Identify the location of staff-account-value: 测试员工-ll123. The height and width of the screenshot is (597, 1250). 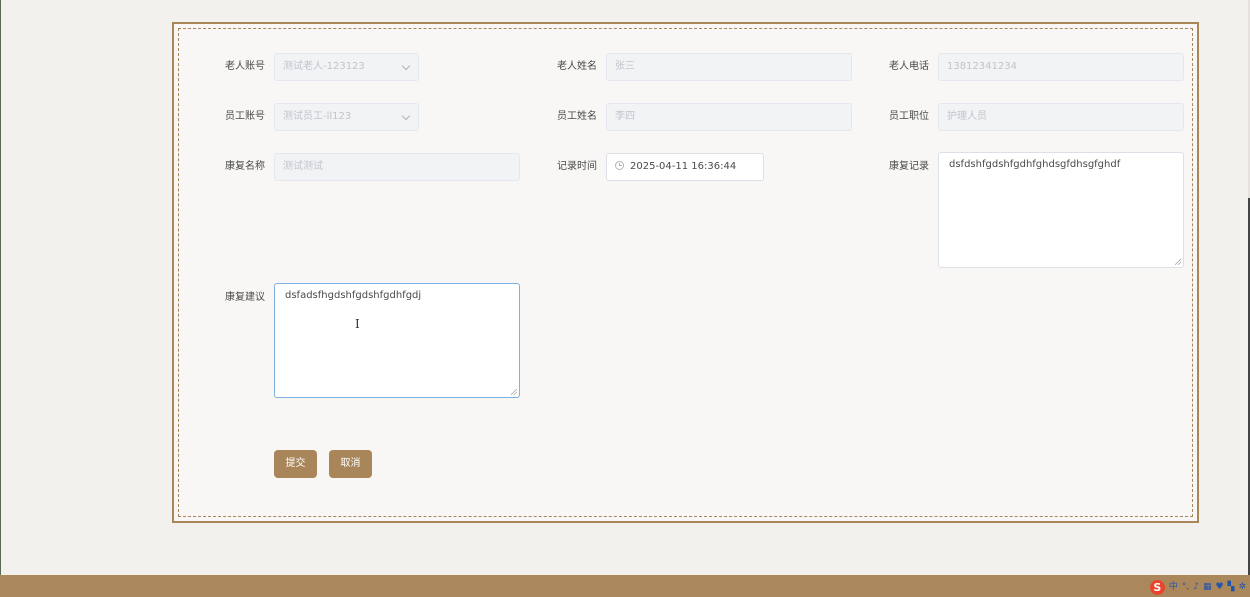
(317, 116).